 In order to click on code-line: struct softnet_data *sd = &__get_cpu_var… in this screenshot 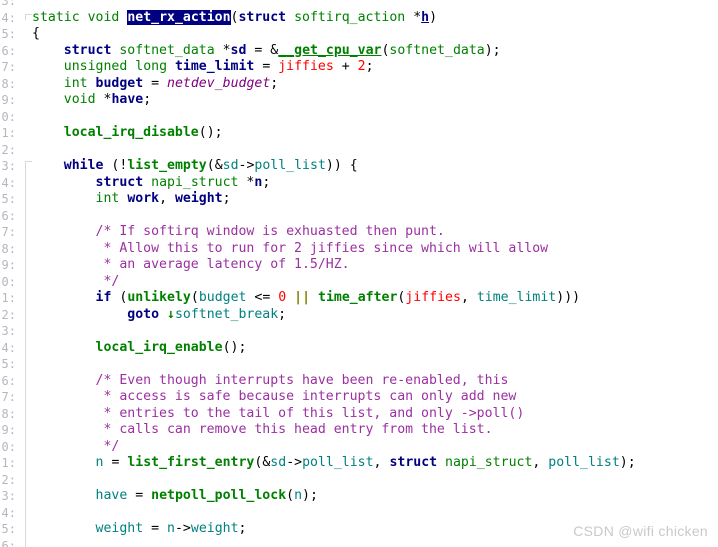, I will do `click(282, 50)`.